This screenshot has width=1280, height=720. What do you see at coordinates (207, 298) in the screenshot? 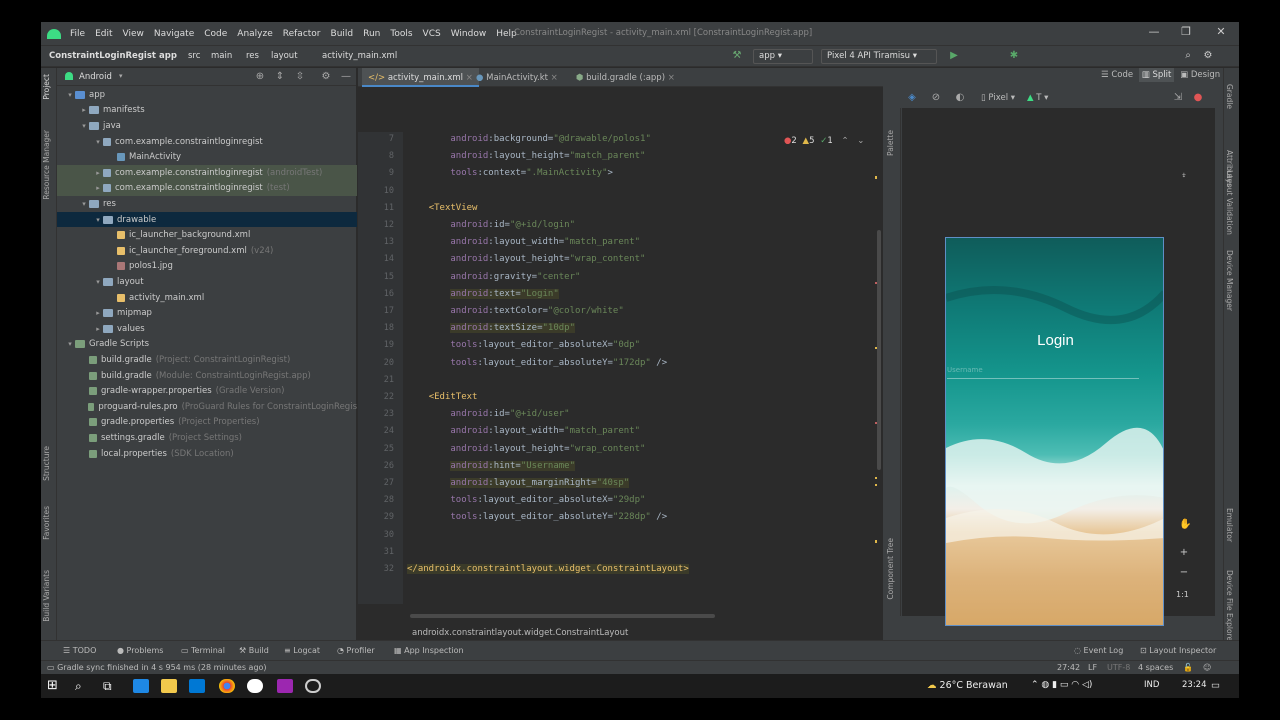
I see `tree-item: activity_main.xml` at bounding box center [207, 298].